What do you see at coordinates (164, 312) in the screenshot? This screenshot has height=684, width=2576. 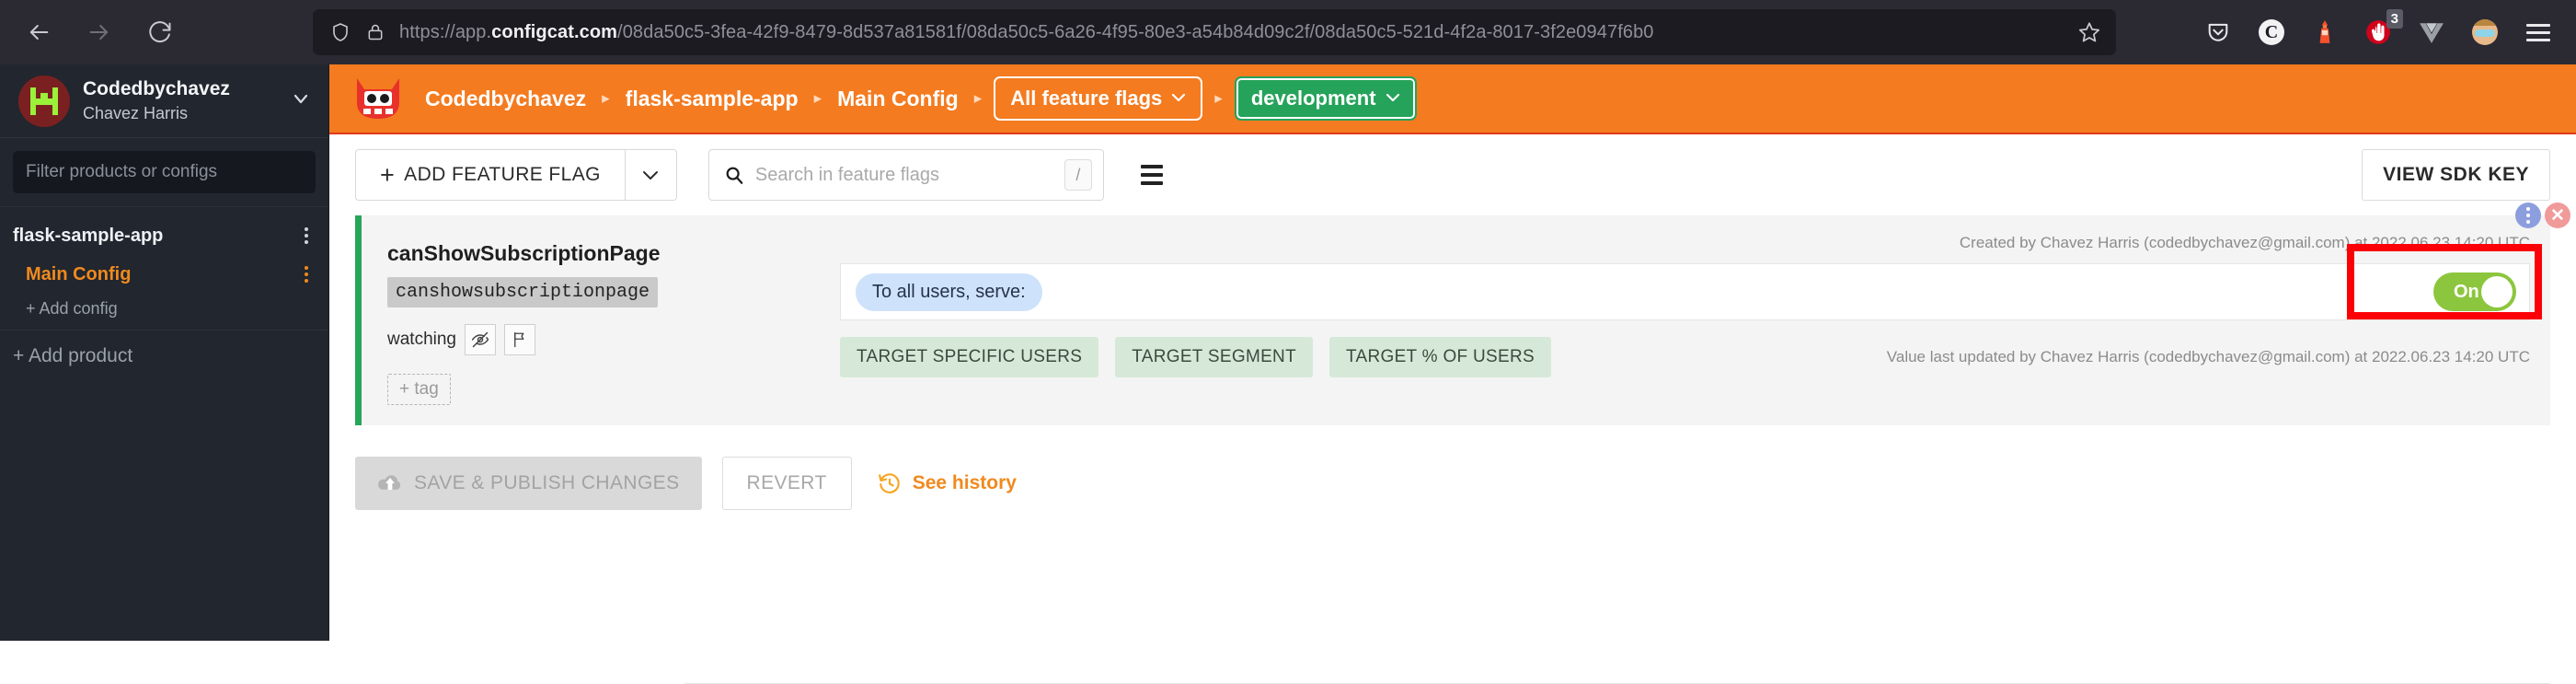 I see `add-config-button: + Add config` at bounding box center [164, 312].